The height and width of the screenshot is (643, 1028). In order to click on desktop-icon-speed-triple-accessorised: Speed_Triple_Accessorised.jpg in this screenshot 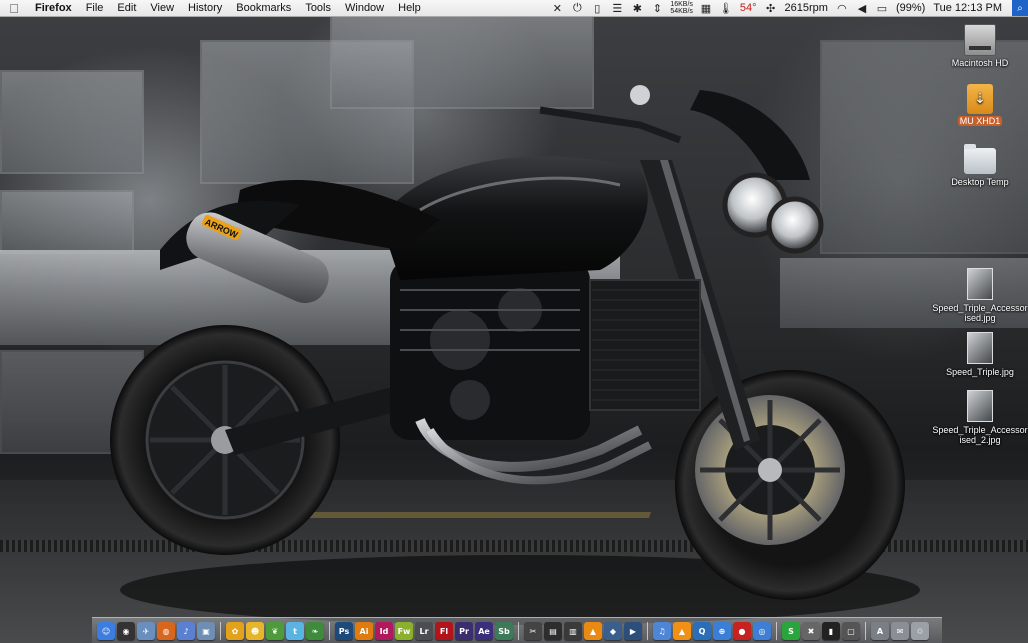, I will do `click(979, 295)`.